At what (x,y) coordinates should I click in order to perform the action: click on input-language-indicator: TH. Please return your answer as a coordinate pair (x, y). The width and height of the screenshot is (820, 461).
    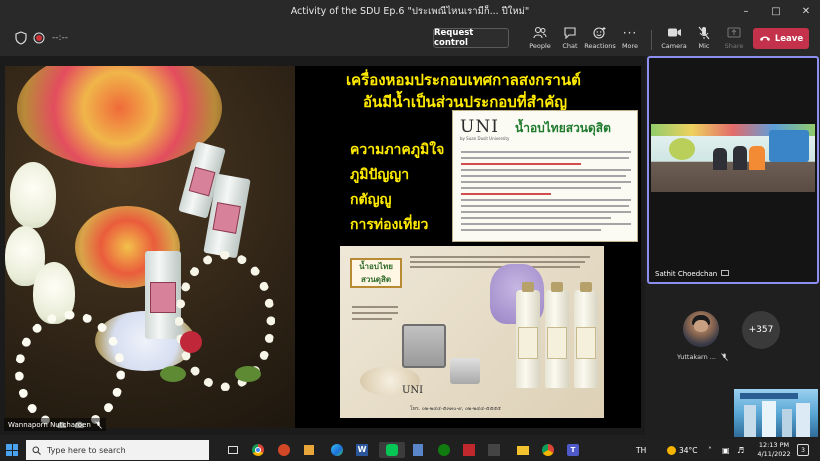
    Looking at the image, I should click on (641, 450).